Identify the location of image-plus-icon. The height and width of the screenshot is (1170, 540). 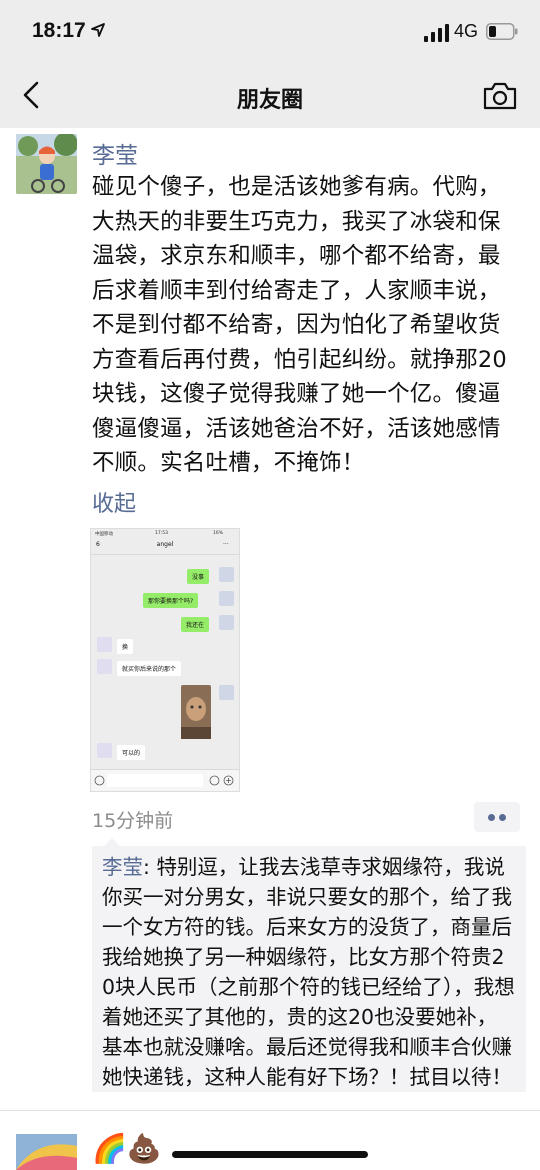
(228, 780).